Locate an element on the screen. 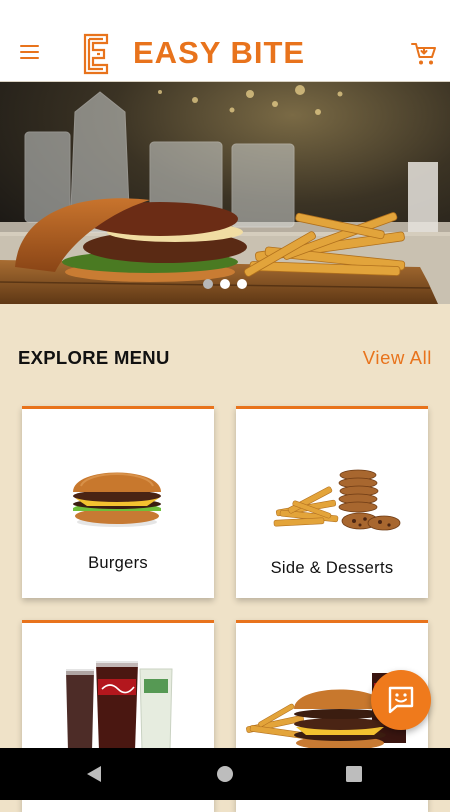 This screenshot has width=450, height=812. system-navigation-bar is located at coordinates (225, 774).